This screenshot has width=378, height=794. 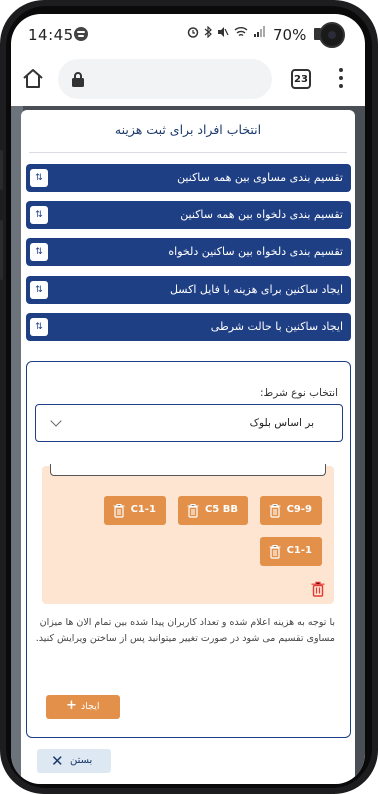 I want to click on option-create-conditional: ایجاد ساکنین با حالت شرطی ⇅, so click(x=188, y=327).